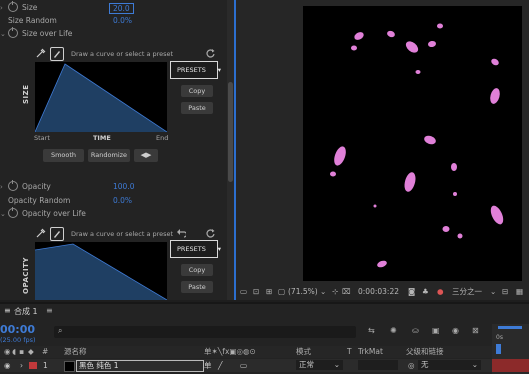 The width and height of the screenshot is (529, 374). Describe the element at coordinates (510, 327) in the screenshot. I see `work-area-bar` at that location.